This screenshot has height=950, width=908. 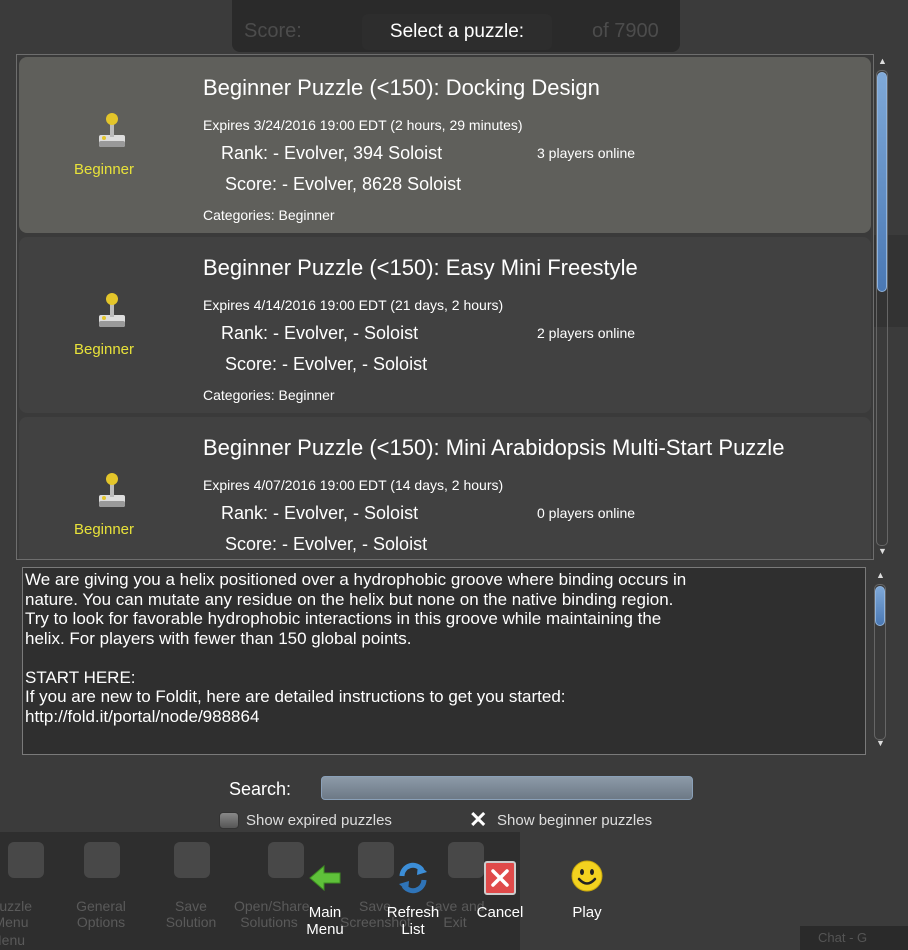 I want to click on background-puzzle-icon, so click(x=26, y=860).